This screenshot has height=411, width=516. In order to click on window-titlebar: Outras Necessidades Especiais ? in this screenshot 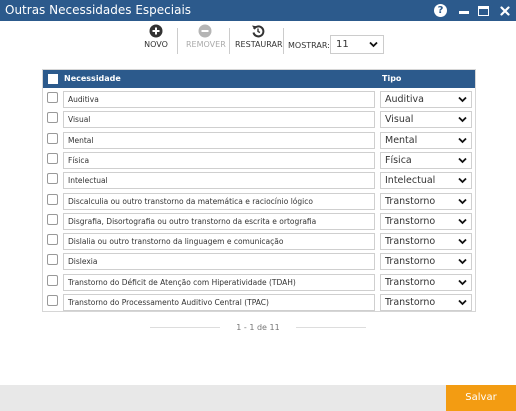, I will do `click(258, 10)`.